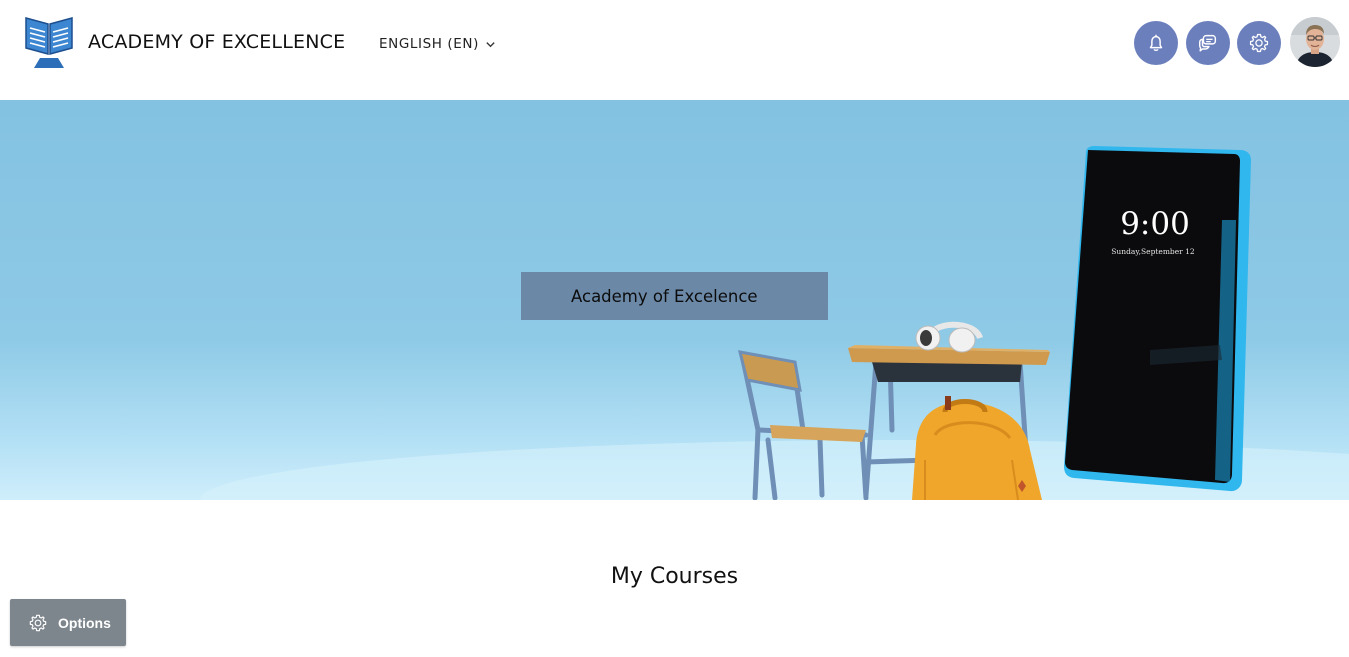 This screenshot has height=657, width=1349. I want to click on bell-icon, so click(1156, 43).